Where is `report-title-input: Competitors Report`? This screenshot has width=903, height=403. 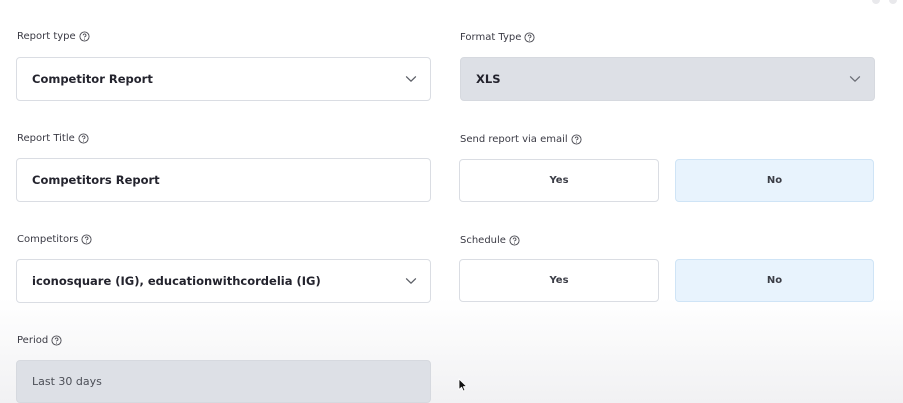 report-title-input: Competitors Report is located at coordinates (223, 180).